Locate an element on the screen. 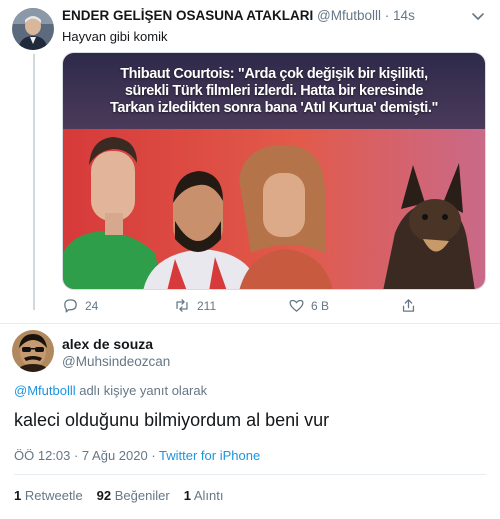 Image resolution: width=500 pixels, height=519 pixels. tweet2-text: kaleci olduğunu bilmiyordum al beni vur is located at coordinates (172, 420).